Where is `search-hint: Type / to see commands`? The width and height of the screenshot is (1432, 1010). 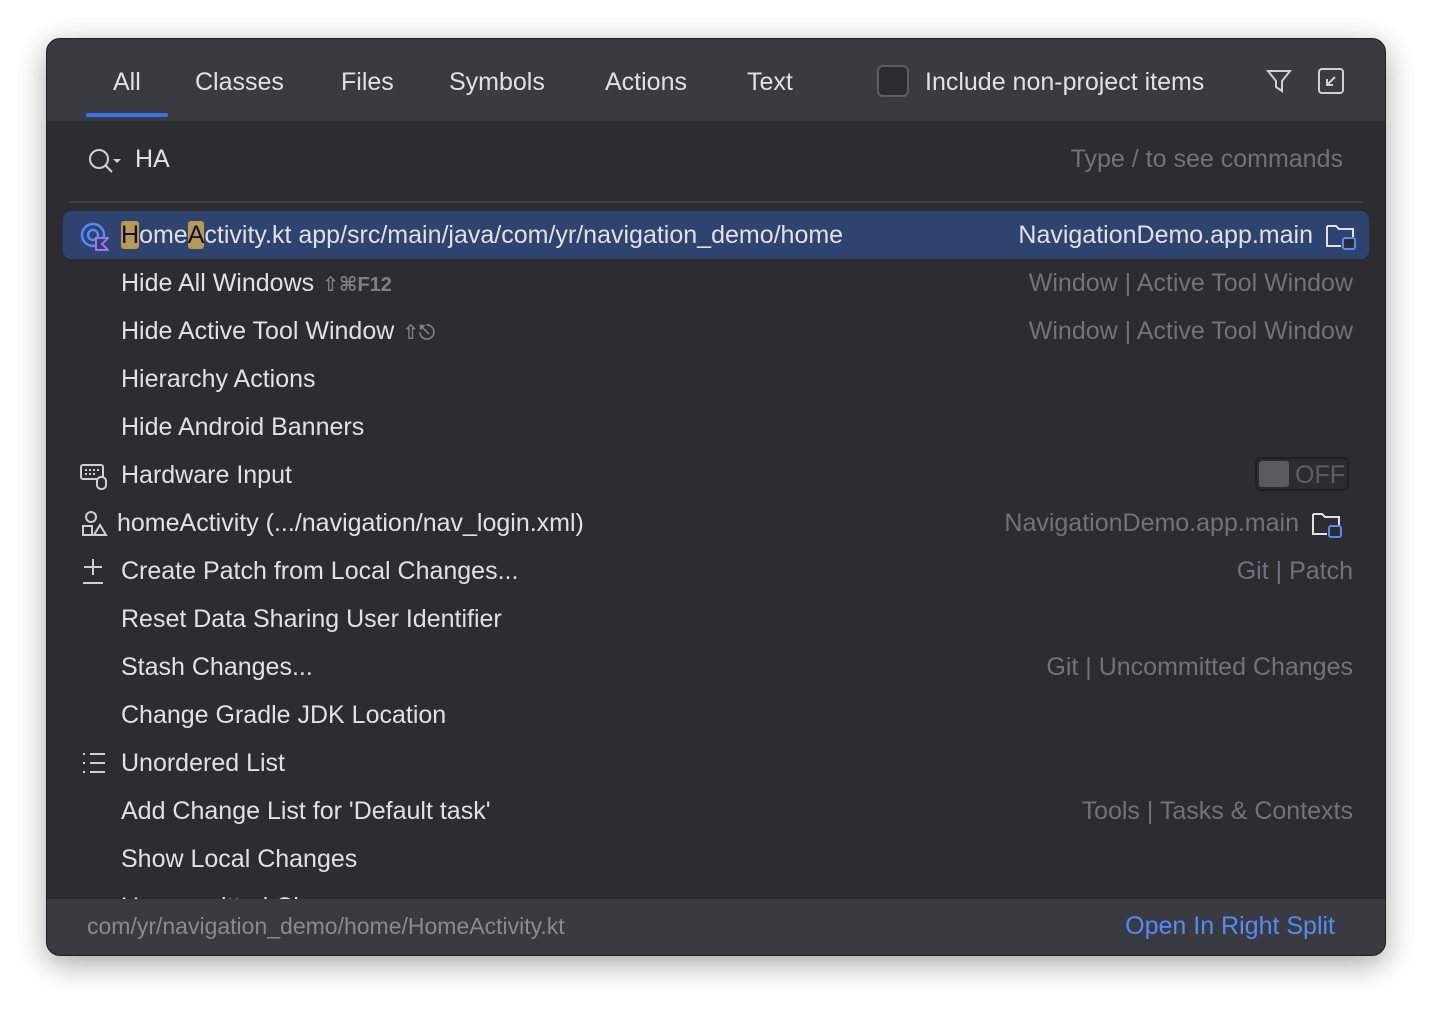
search-hint: Type / to see commands is located at coordinates (1206, 159).